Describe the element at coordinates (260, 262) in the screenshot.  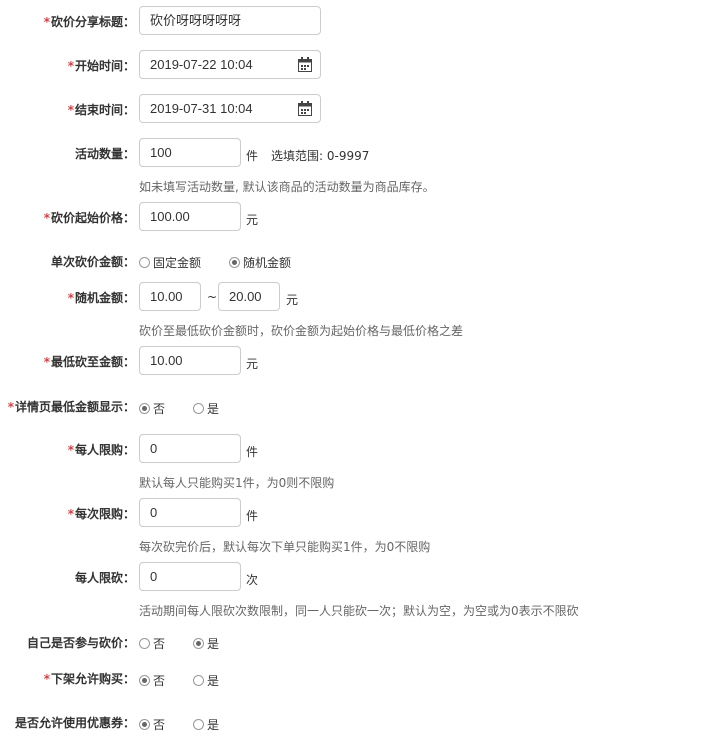
I see `radio-random-amount: 随机金额` at that location.